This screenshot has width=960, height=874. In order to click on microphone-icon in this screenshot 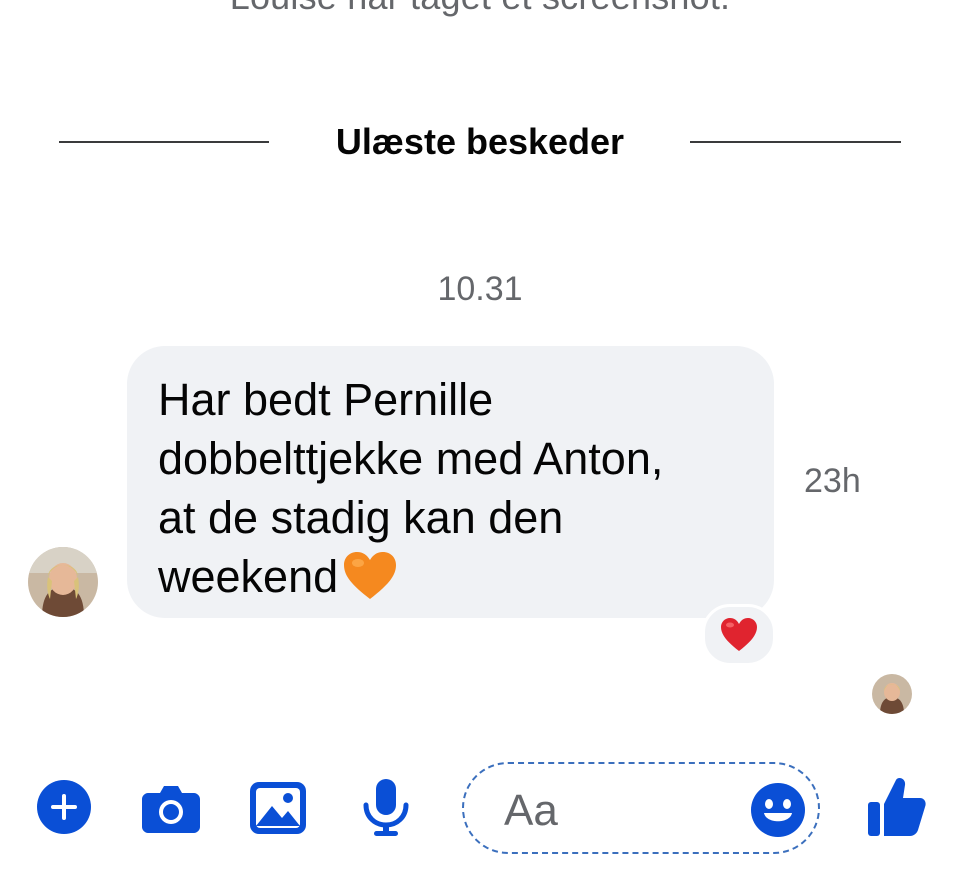, I will do `click(386, 808)`.